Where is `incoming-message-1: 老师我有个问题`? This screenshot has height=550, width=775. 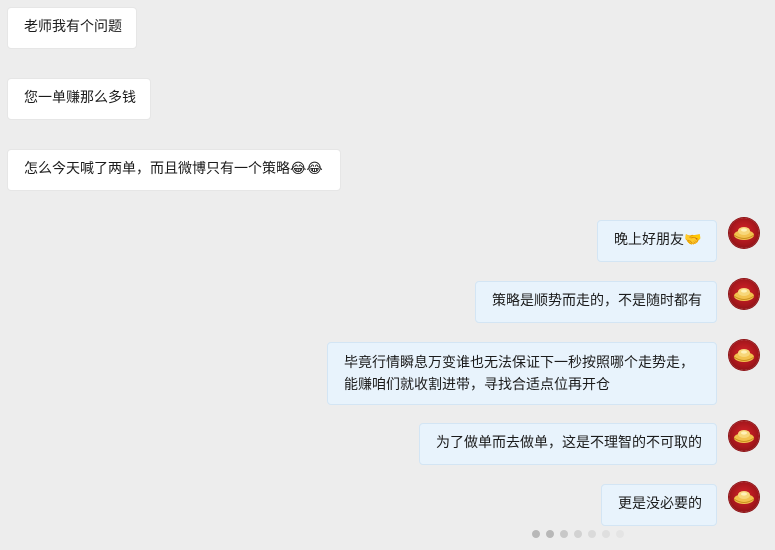
incoming-message-1: 老师我有个问题 is located at coordinates (72, 28).